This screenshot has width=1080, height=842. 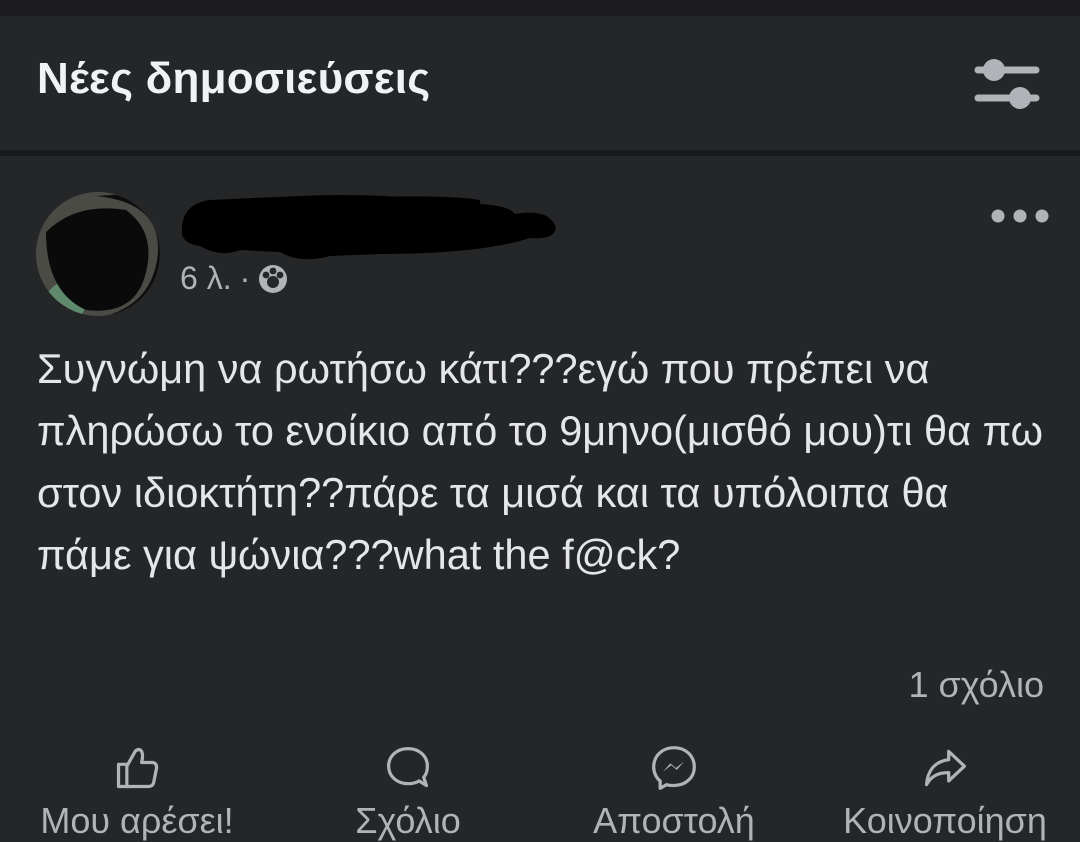 I want to click on share-label: Κοινοποίηση, so click(x=945, y=820).